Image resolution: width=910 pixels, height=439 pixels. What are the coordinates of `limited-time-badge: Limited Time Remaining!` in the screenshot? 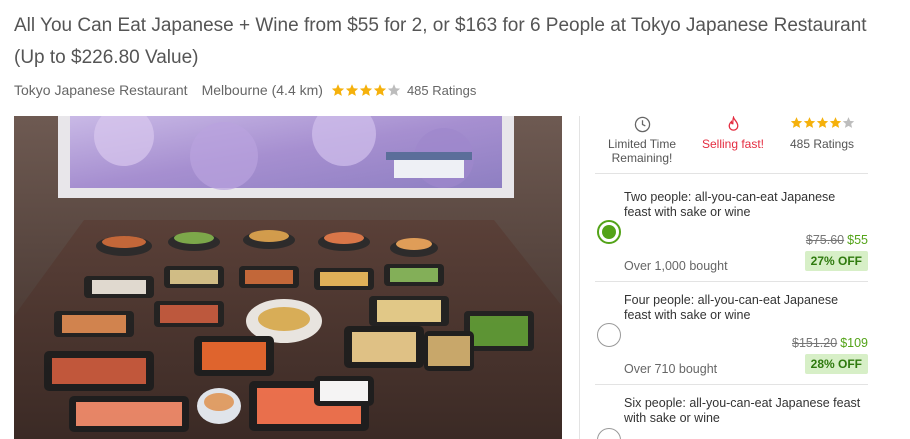 It's located at (642, 140).